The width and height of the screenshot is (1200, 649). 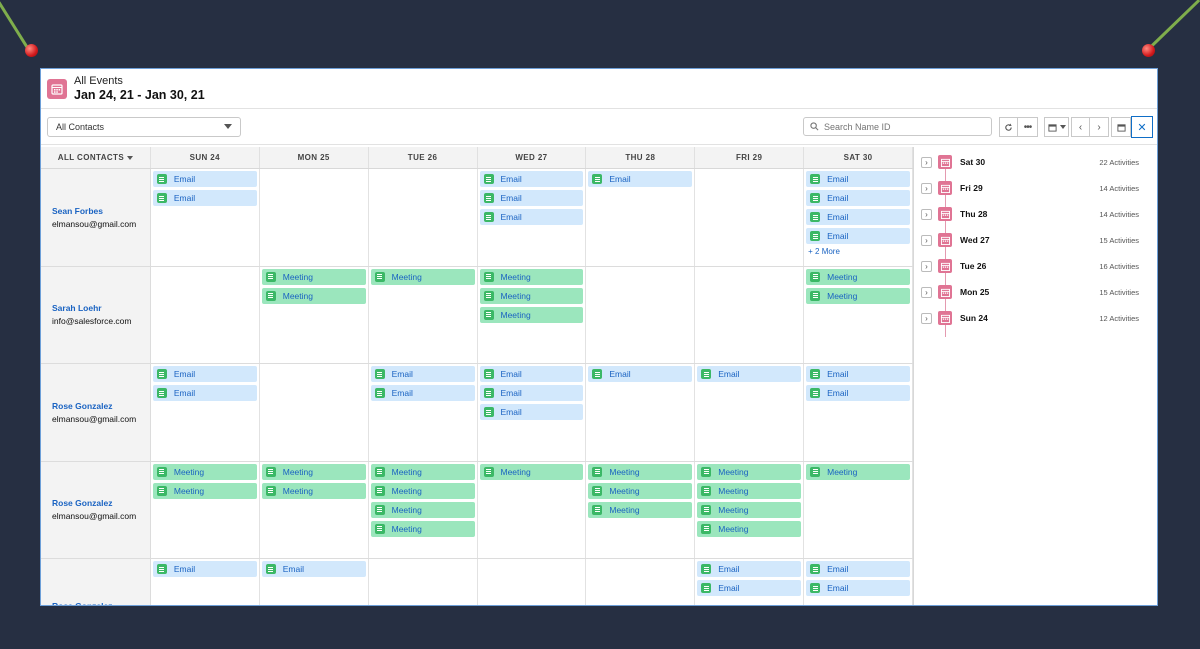 I want to click on search-box, so click(x=897, y=126).